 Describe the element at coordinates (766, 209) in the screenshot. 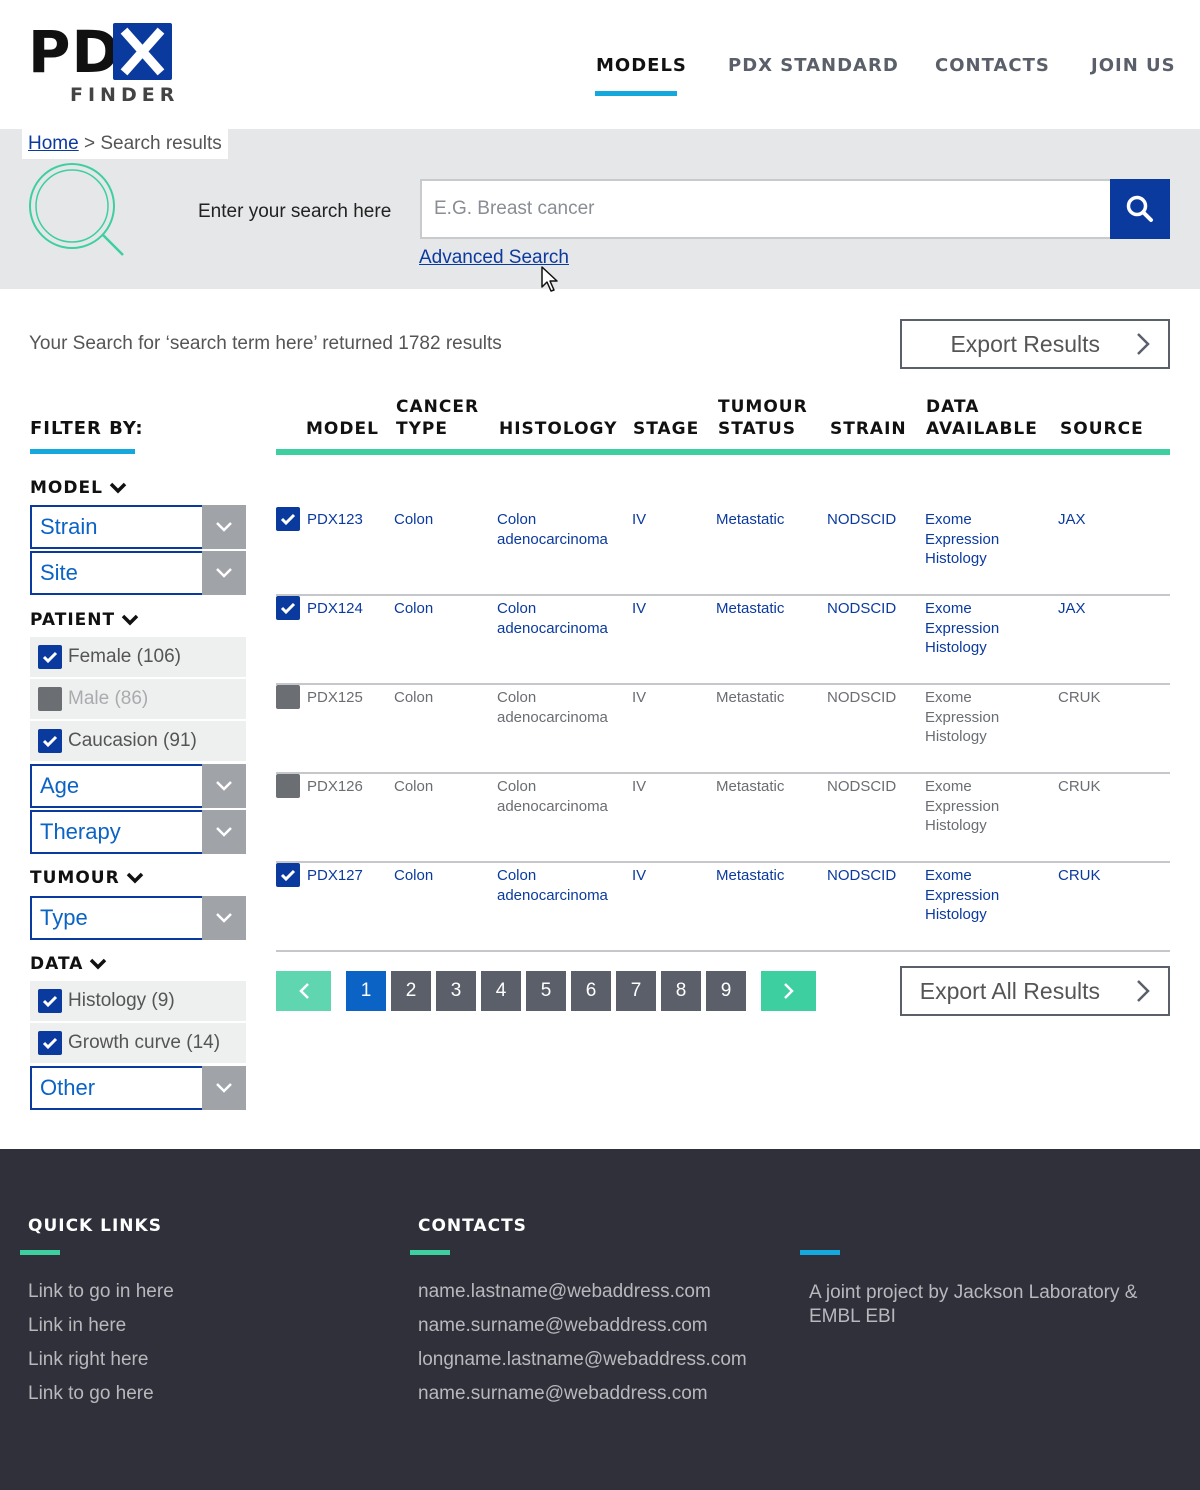

I see `search-input` at that location.